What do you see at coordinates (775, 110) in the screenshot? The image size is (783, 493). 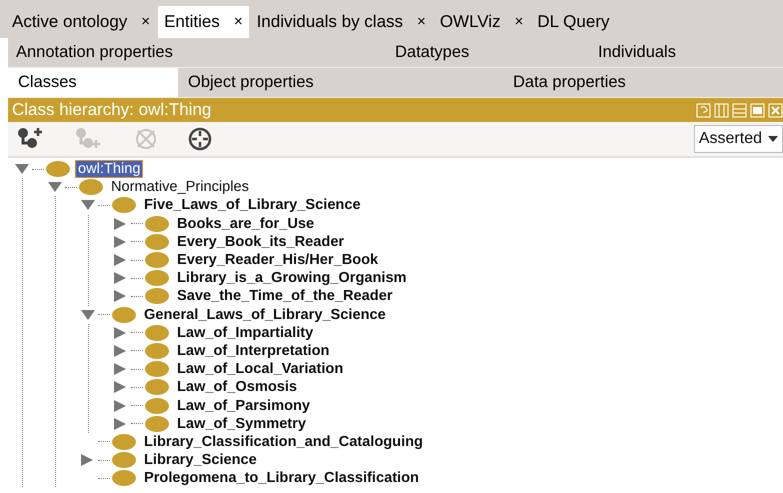 I see `close-icon` at bounding box center [775, 110].